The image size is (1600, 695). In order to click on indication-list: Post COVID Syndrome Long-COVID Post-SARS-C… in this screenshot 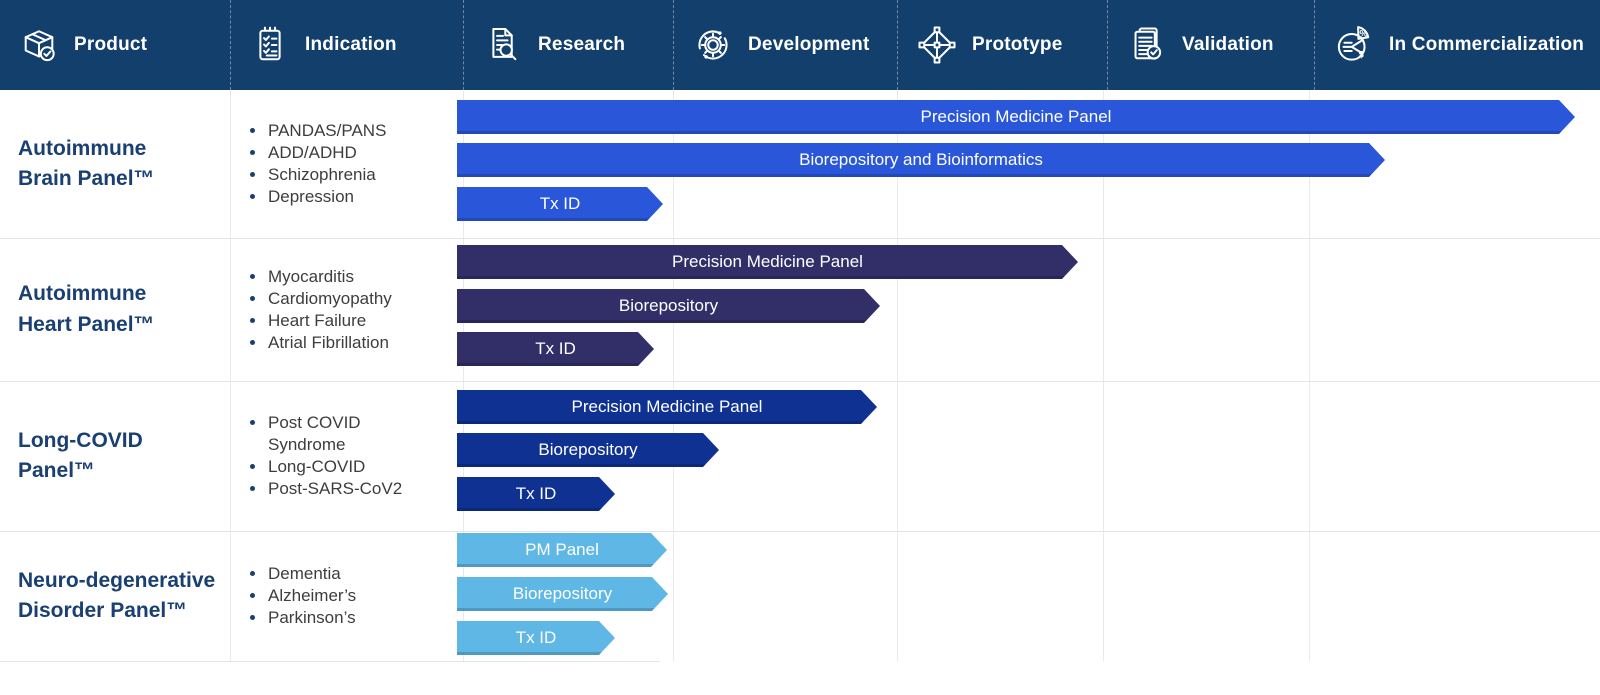, I will do `click(346, 456)`.